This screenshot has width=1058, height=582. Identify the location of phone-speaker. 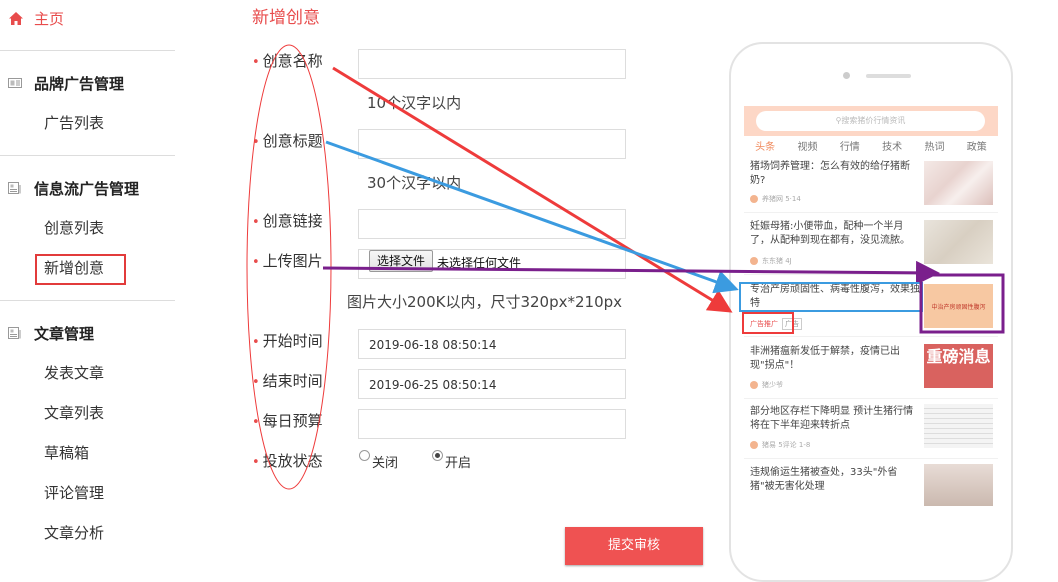
(888, 76).